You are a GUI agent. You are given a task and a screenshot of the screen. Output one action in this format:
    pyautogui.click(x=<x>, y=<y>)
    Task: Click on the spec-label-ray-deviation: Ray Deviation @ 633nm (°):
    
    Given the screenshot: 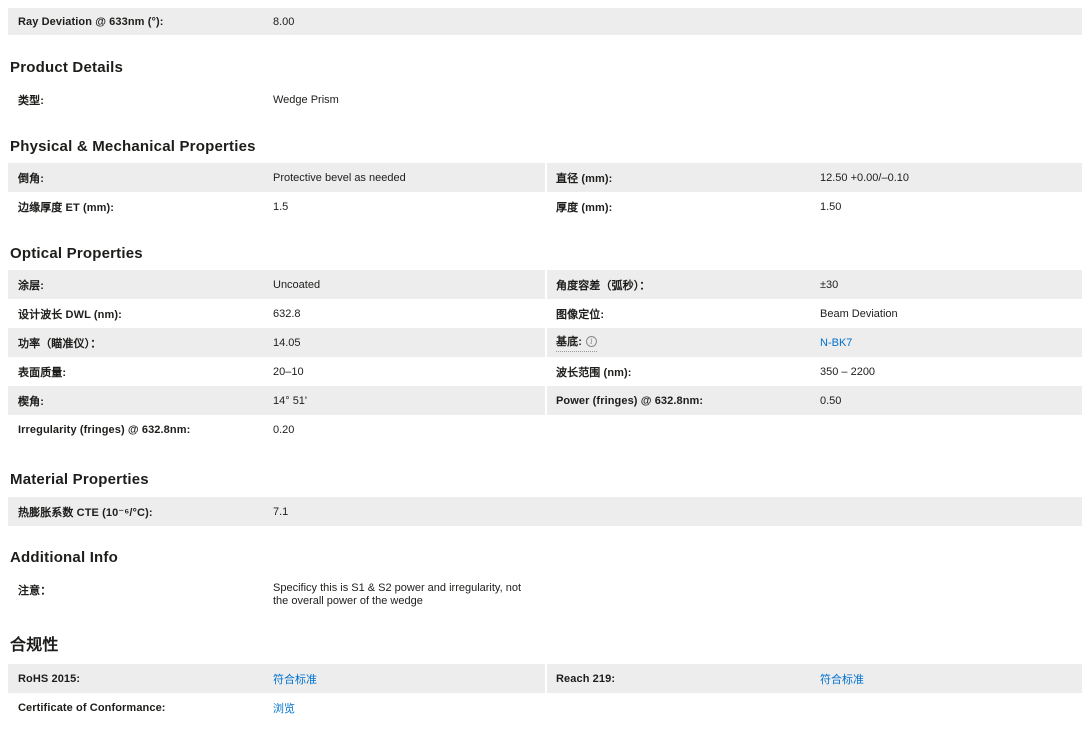 What is the action you would take?
    pyautogui.click(x=91, y=21)
    